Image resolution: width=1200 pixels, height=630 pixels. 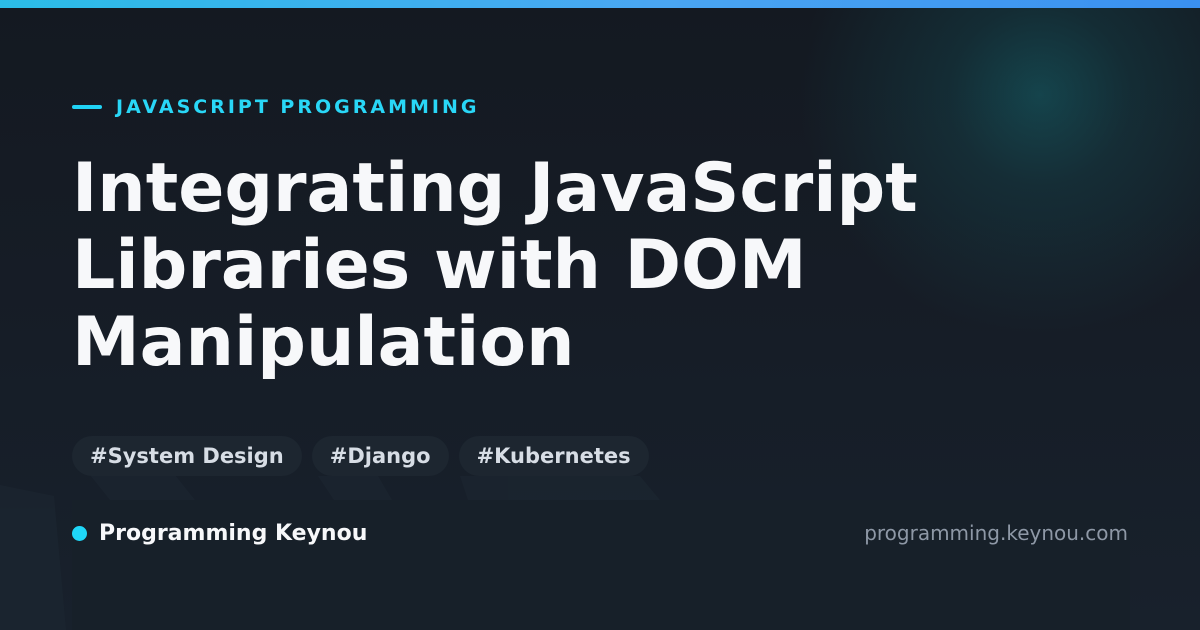 What do you see at coordinates (323, 342) in the screenshot?
I see `title-line: Manipulation` at bounding box center [323, 342].